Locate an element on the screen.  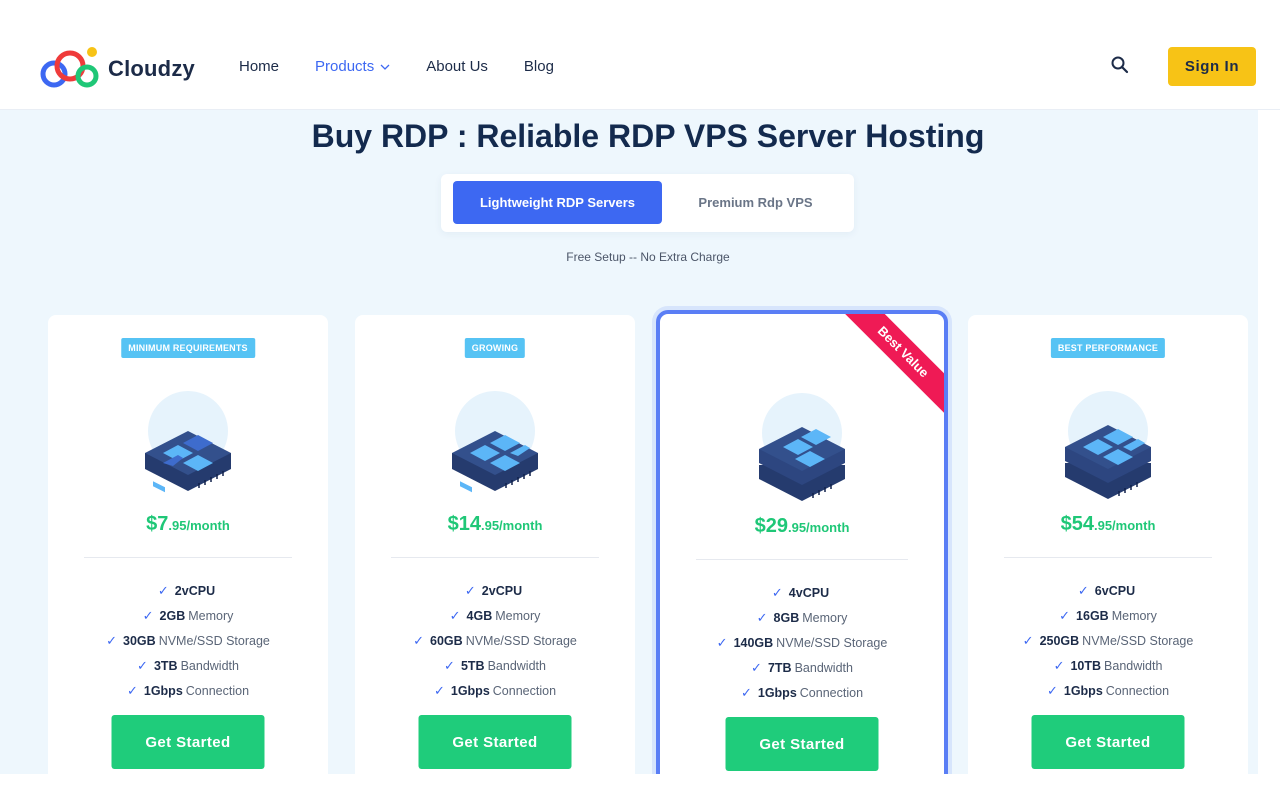
feature-bandwidth: ✓ 10TB Bandwidth is located at coordinates (1108, 665).